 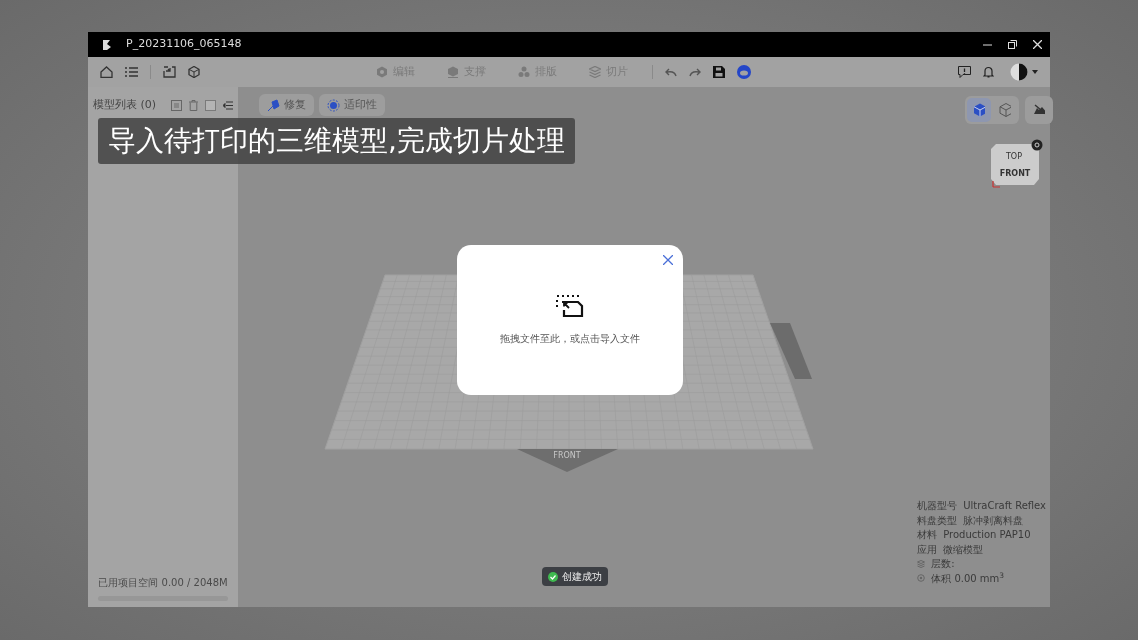 I want to click on view-cube-drawing: TOP FRONT, so click(x=1017, y=164).